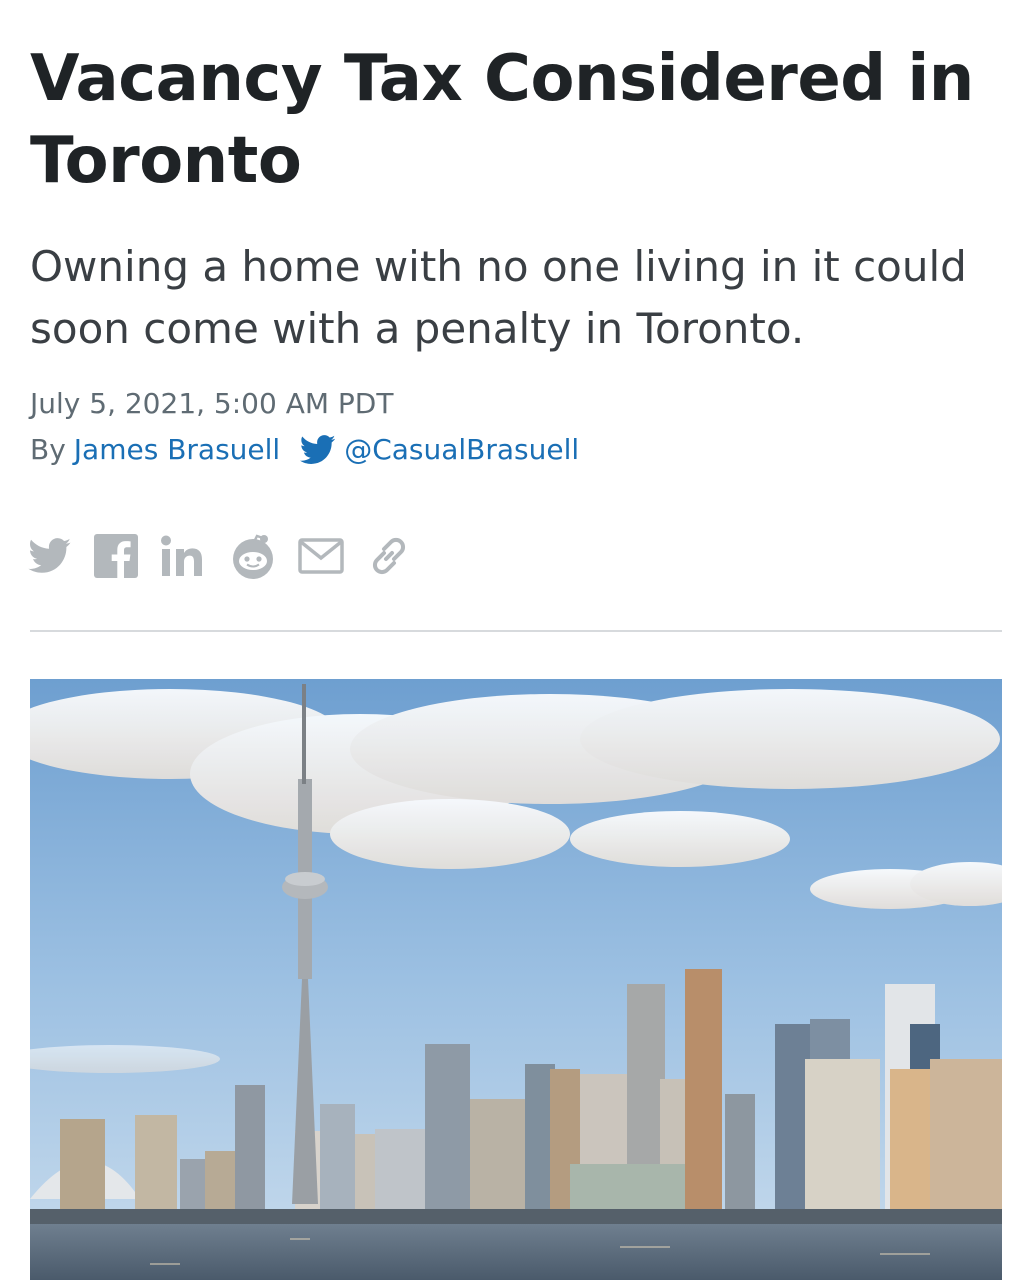  I want to click on share-bar, so click(220, 556).